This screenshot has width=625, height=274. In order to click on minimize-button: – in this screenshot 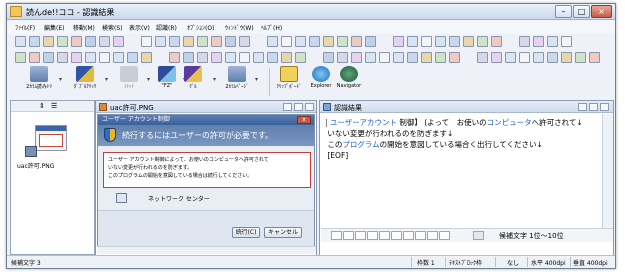, I will do `click(563, 11)`.